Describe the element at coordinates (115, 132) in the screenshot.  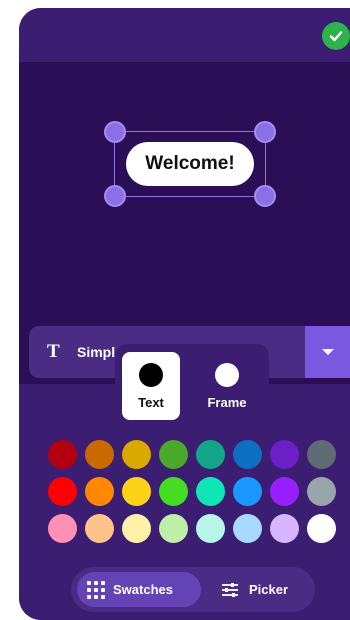
I see `resize-handle-top-left` at that location.